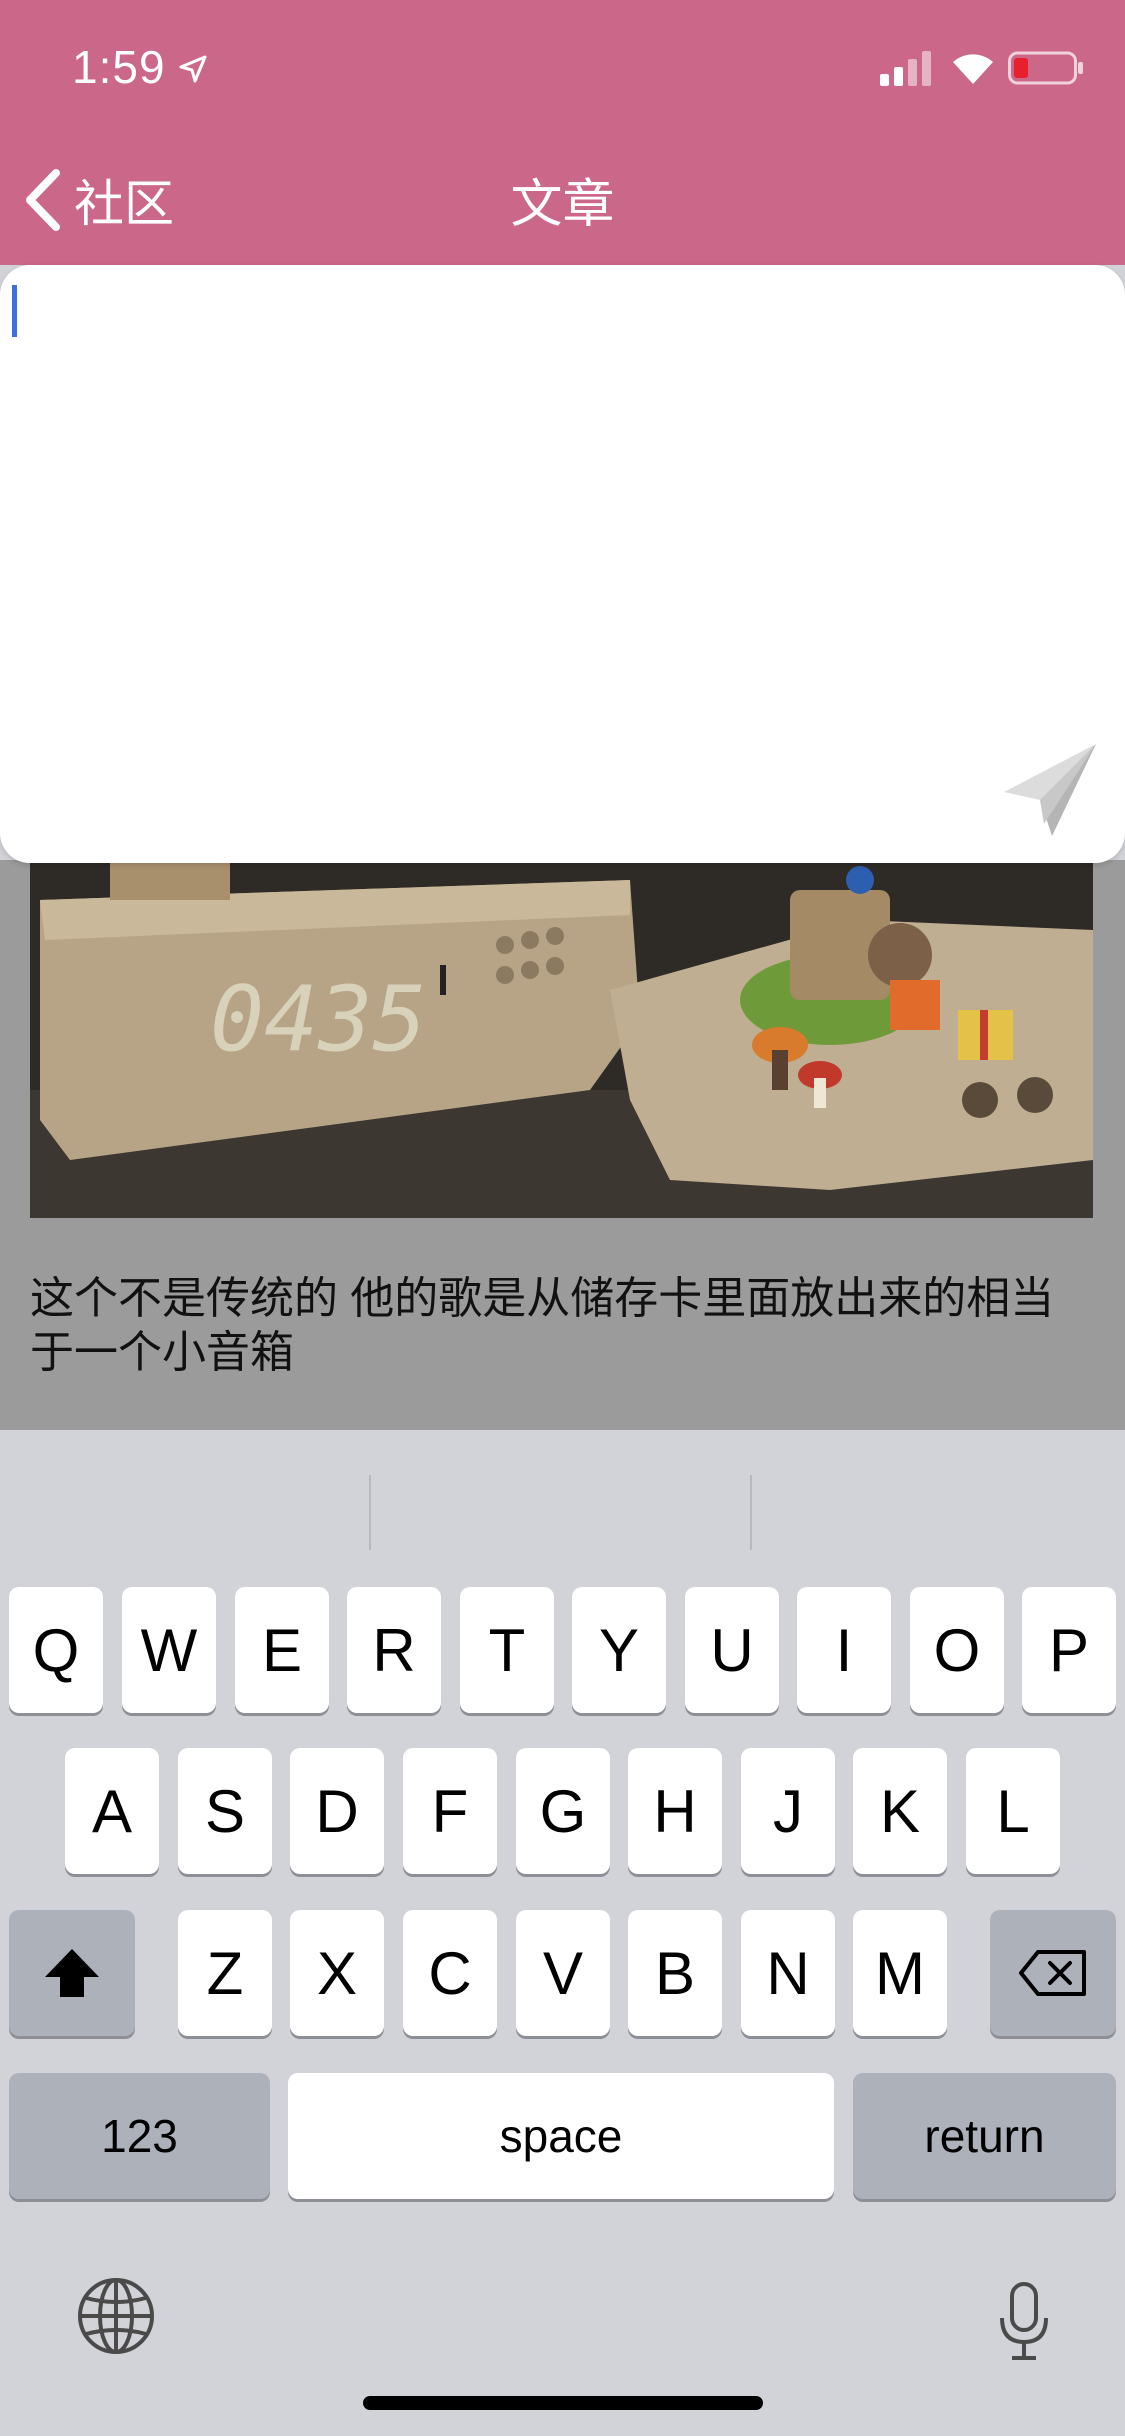 The height and width of the screenshot is (2436, 1125). I want to click on article-text: 这个不是传统的 他的歌是从储存卡里面放出来的相当于一个小音箱, so click(542, 1325).